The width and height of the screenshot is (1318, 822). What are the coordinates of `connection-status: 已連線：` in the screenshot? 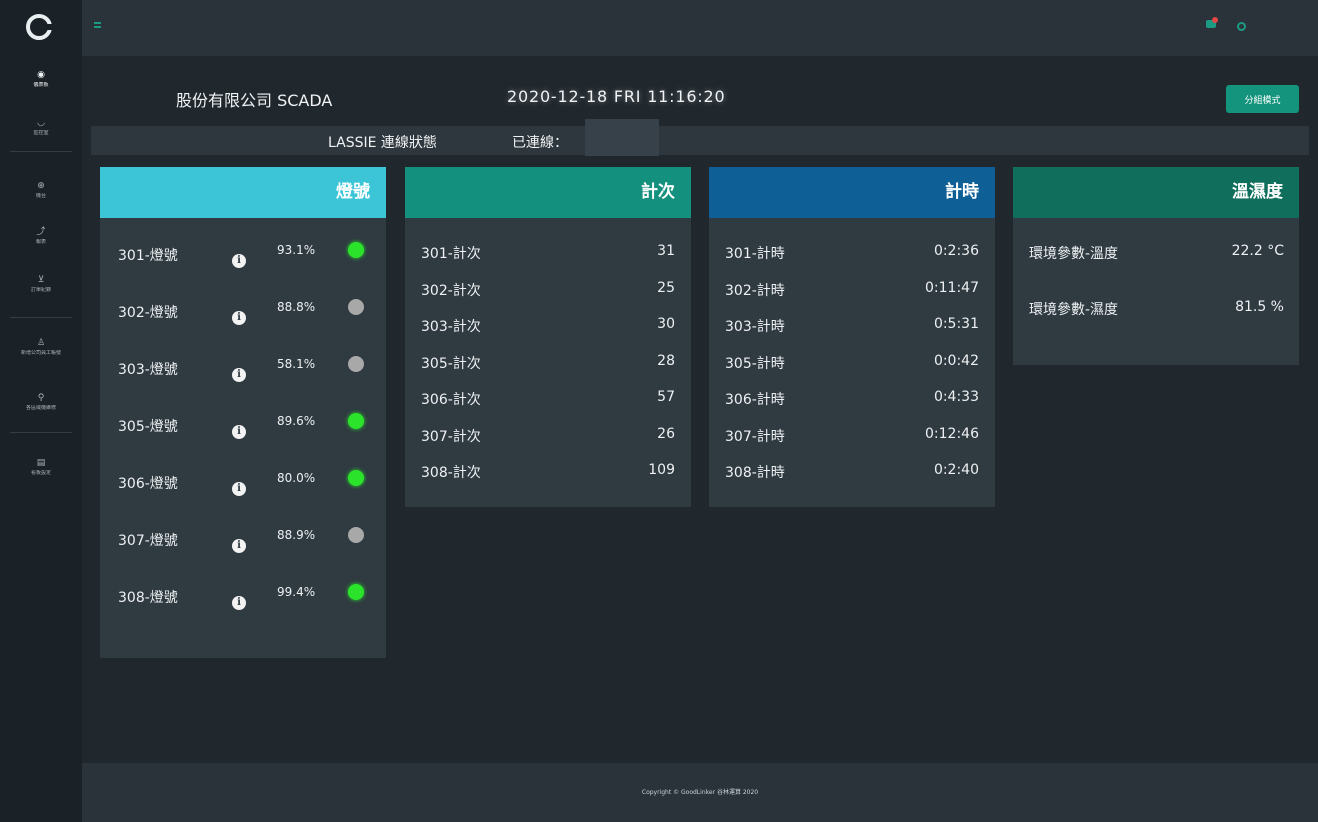 It's located at (540, 143).